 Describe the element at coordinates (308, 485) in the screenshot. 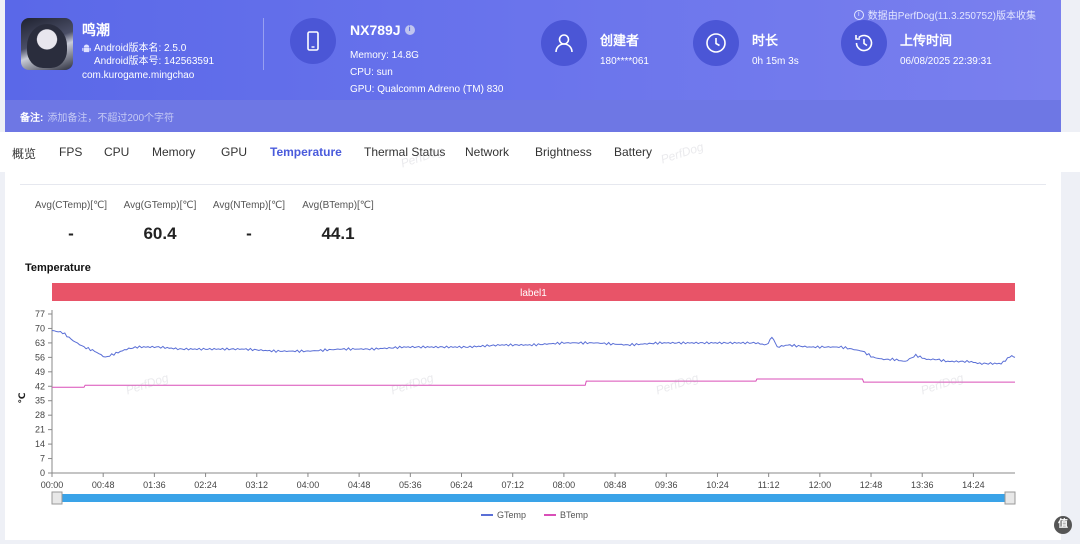

I see `x-tick-label: 04:00` at that location.